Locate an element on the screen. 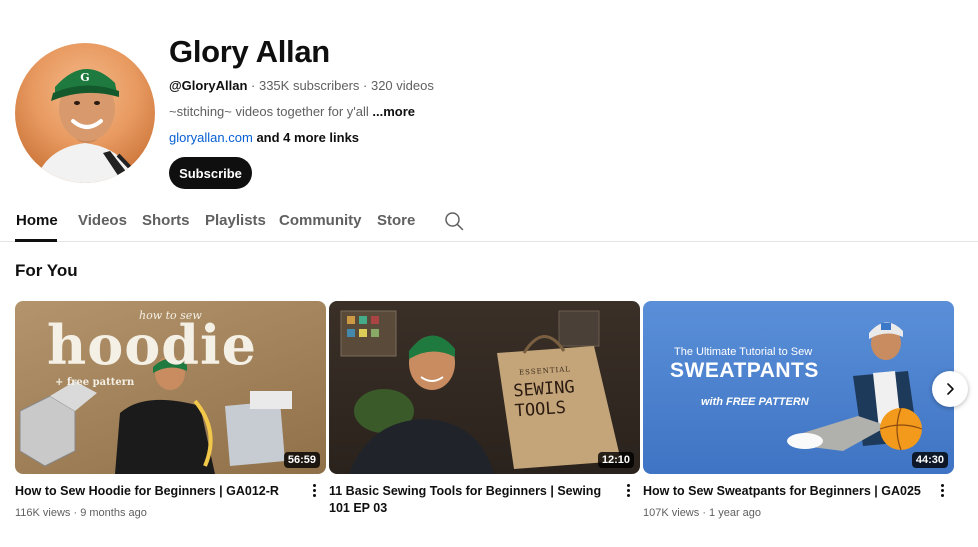 This screenshot has width=978, height=547. thumb-overlay-main: SWEATPANTS is located at coordinates (744, 370).